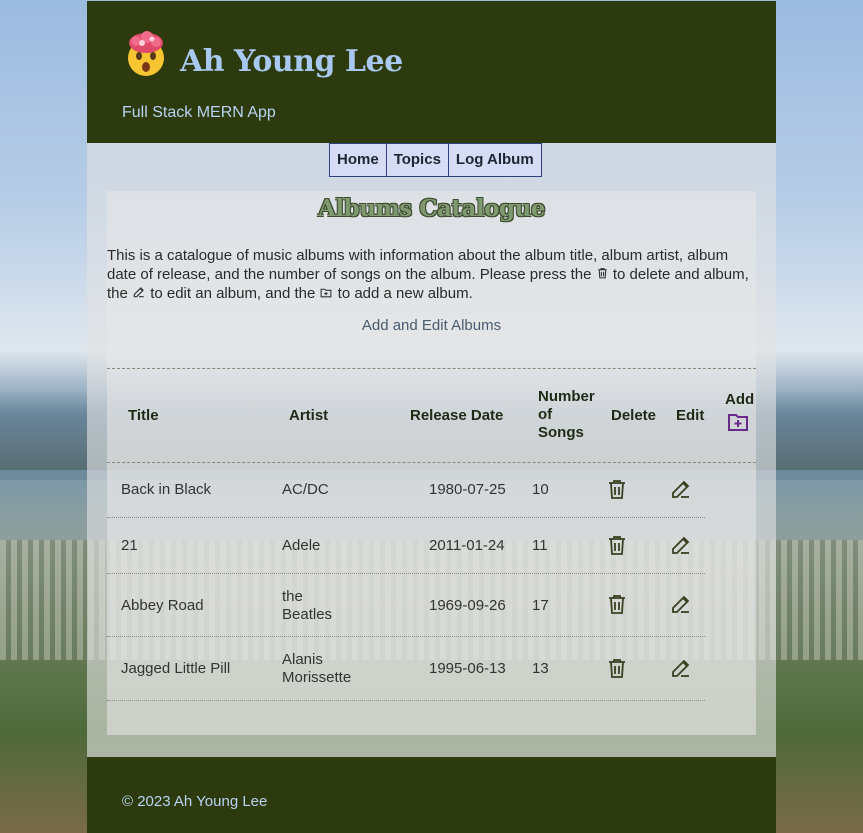 The width and height of the screenshot is (863, 833). Describe the element at coordinates (494, 160) in the screenshot. I see `nav-log-album-link: Log Album` at that location.